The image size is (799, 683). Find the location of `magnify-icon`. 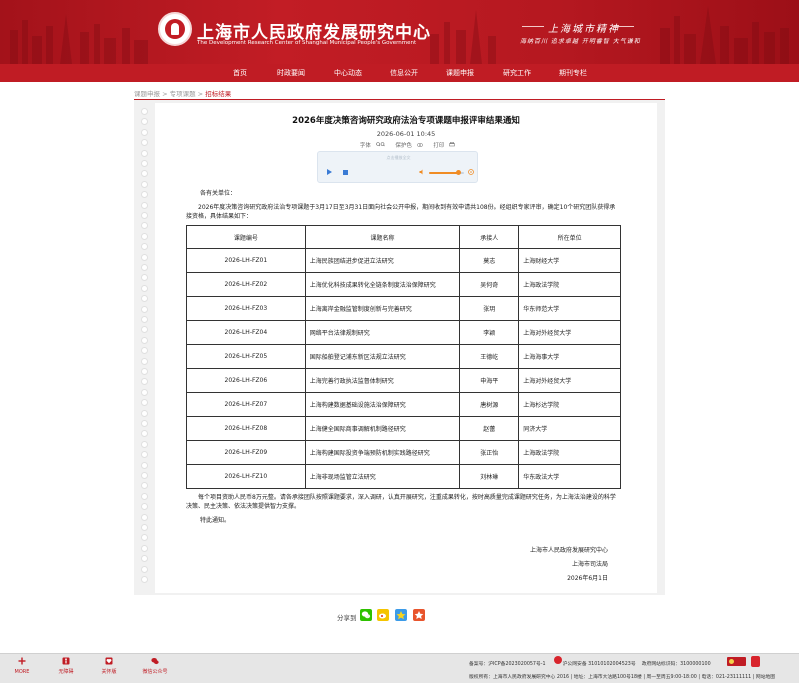

magnify-icon is located at coordinates (380, 144).